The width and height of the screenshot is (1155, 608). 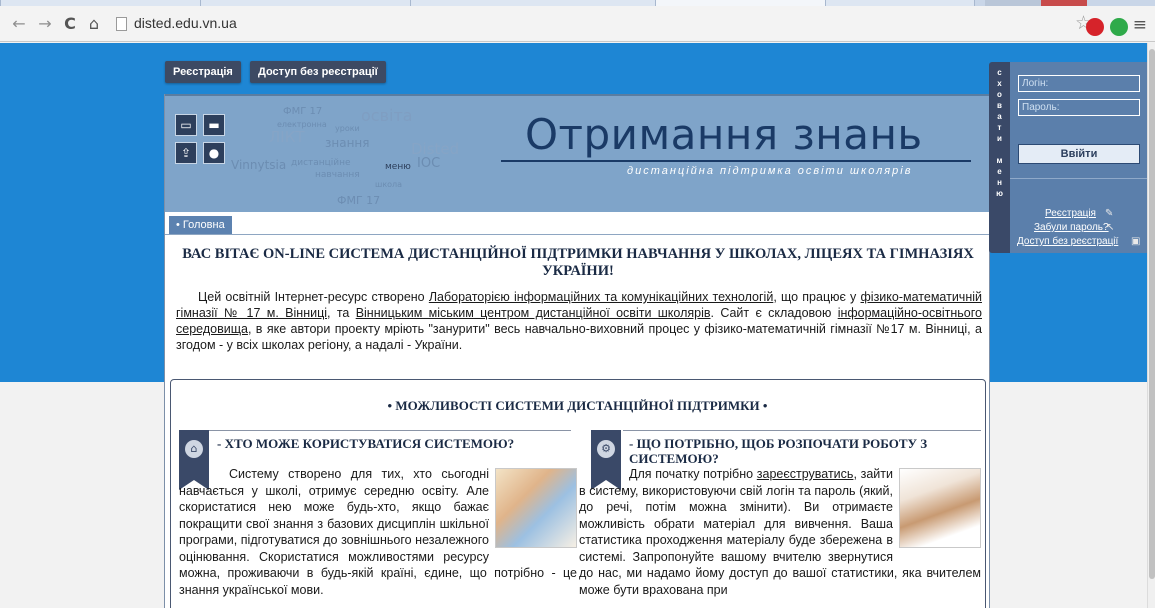 What do you see at coordinates (1078, 178) in the screenshot?
I see `panel-divider` at bounding box center [1078, 178].